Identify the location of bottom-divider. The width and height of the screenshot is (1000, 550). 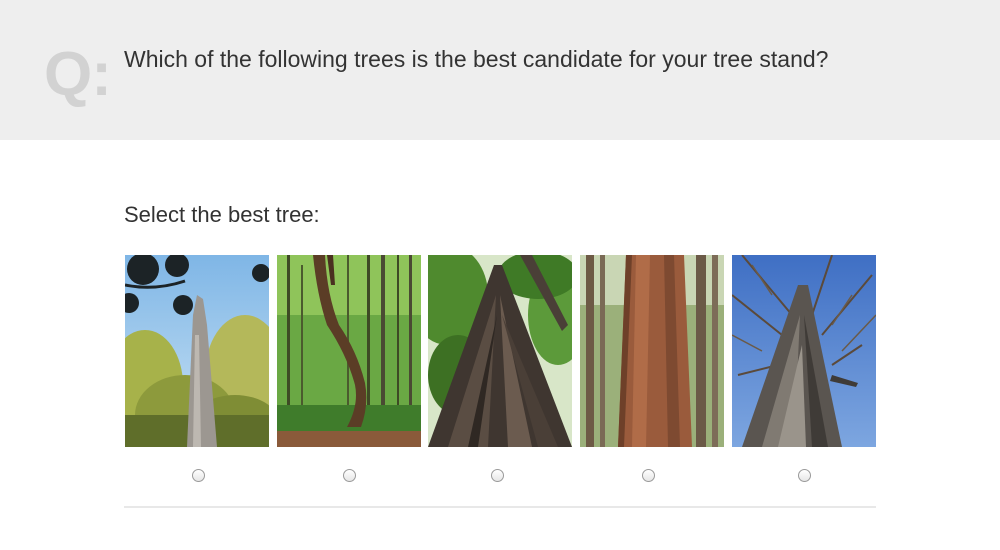
(500, 507).